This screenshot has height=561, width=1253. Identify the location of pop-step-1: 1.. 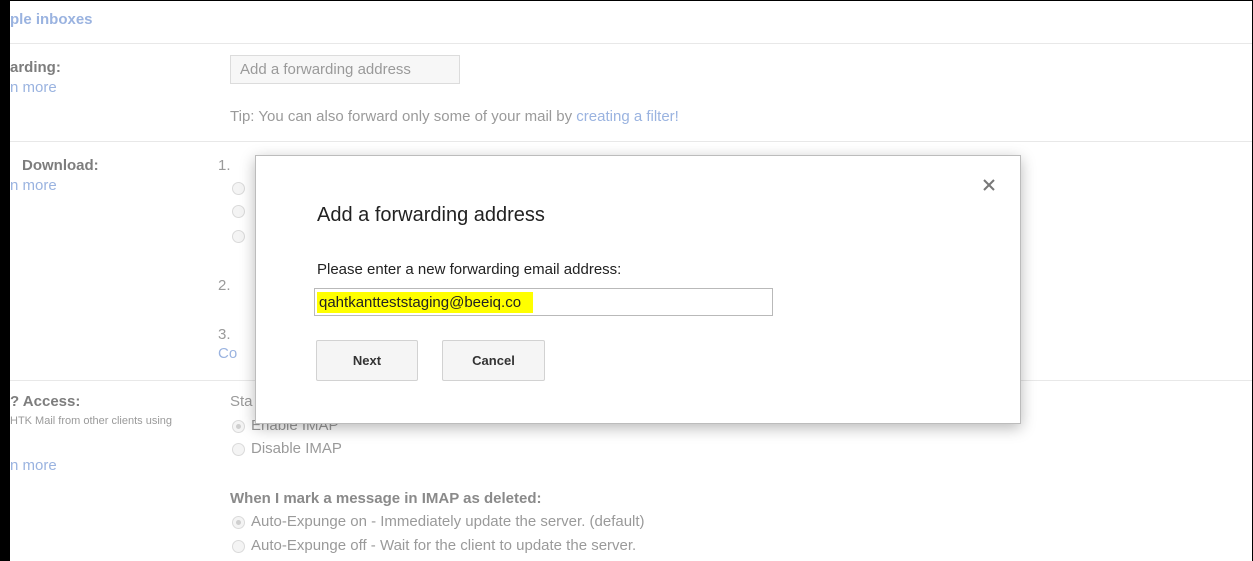
(224, 165).